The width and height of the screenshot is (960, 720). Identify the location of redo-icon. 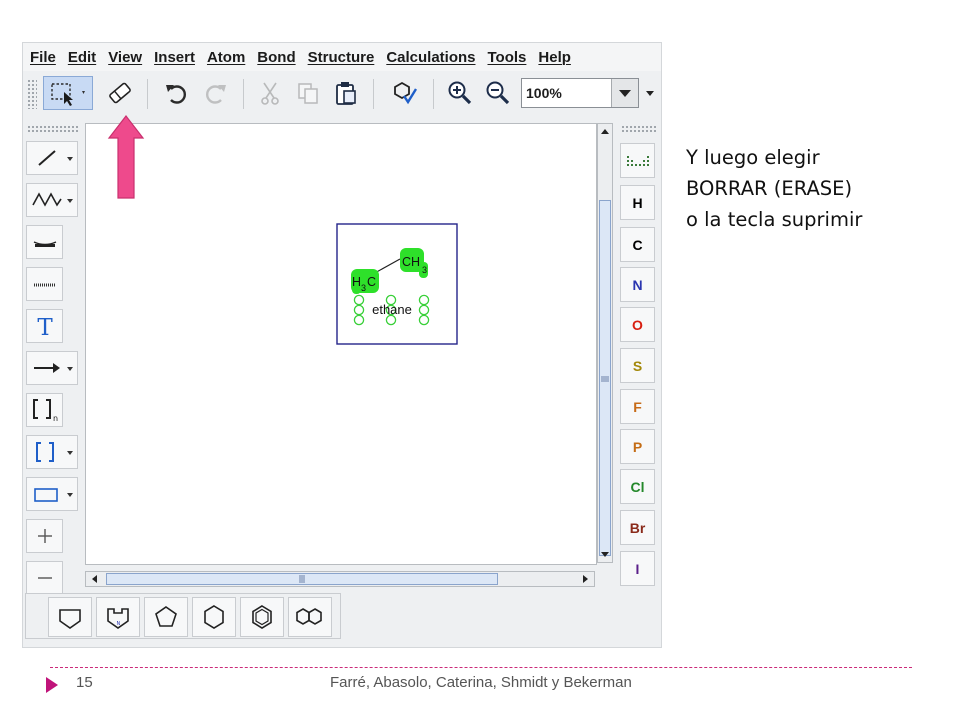
(216, 94).